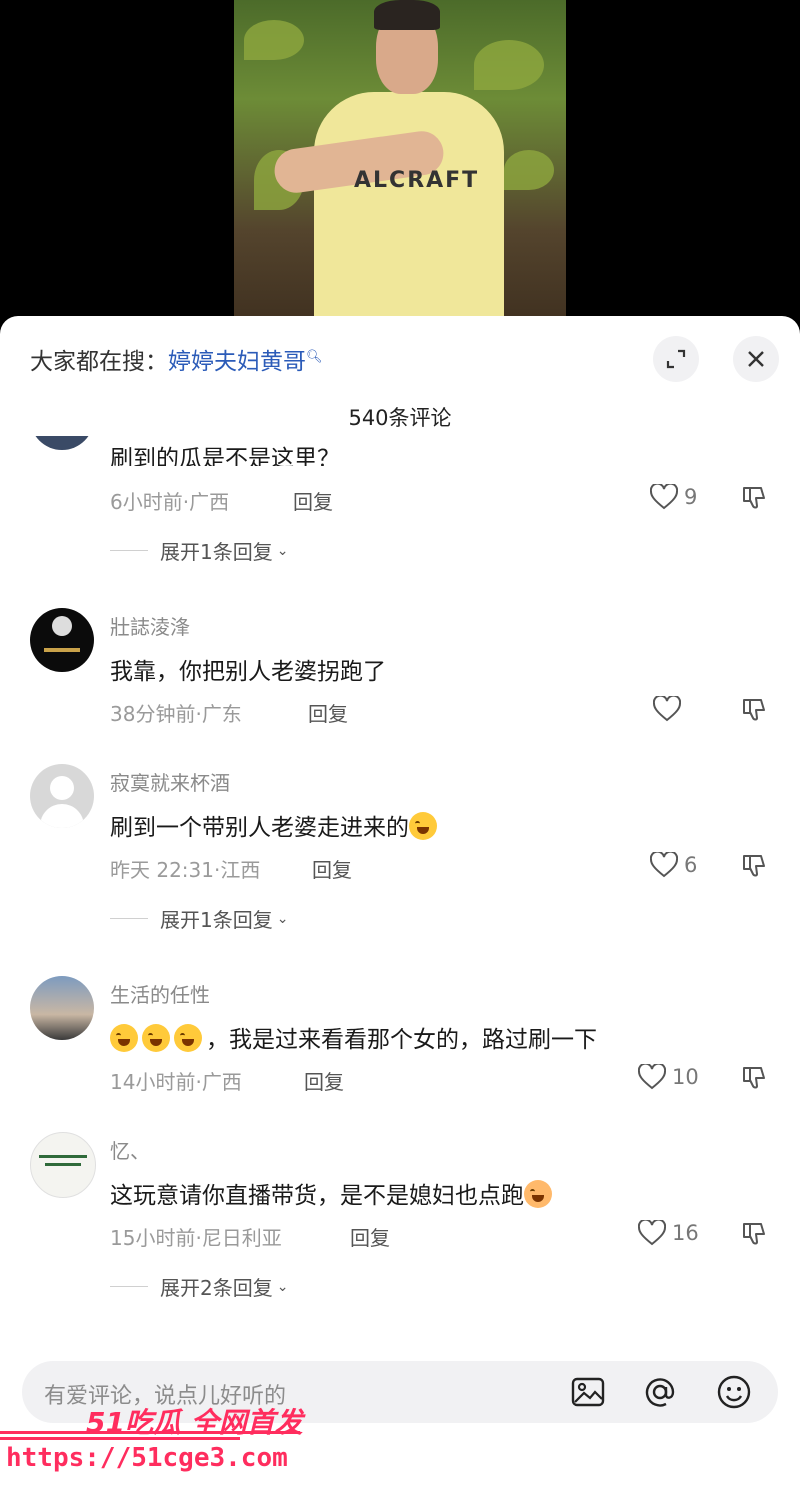  What do you see at coordinates (588, 1392) in the screenshot?
I see `image-icon` at bounding box center [588, 1392].